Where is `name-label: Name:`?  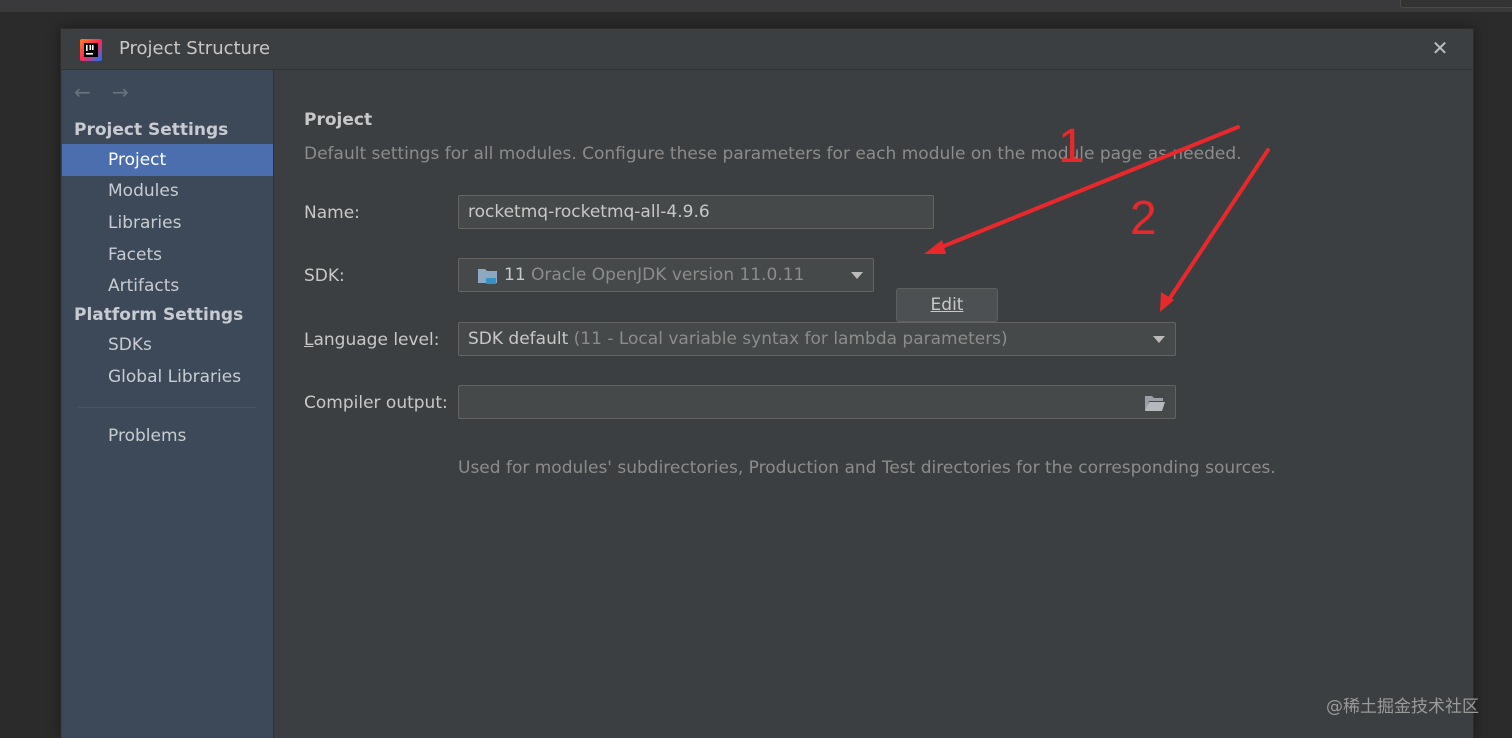 name-label: Name: is located at coordinates (332, 213).